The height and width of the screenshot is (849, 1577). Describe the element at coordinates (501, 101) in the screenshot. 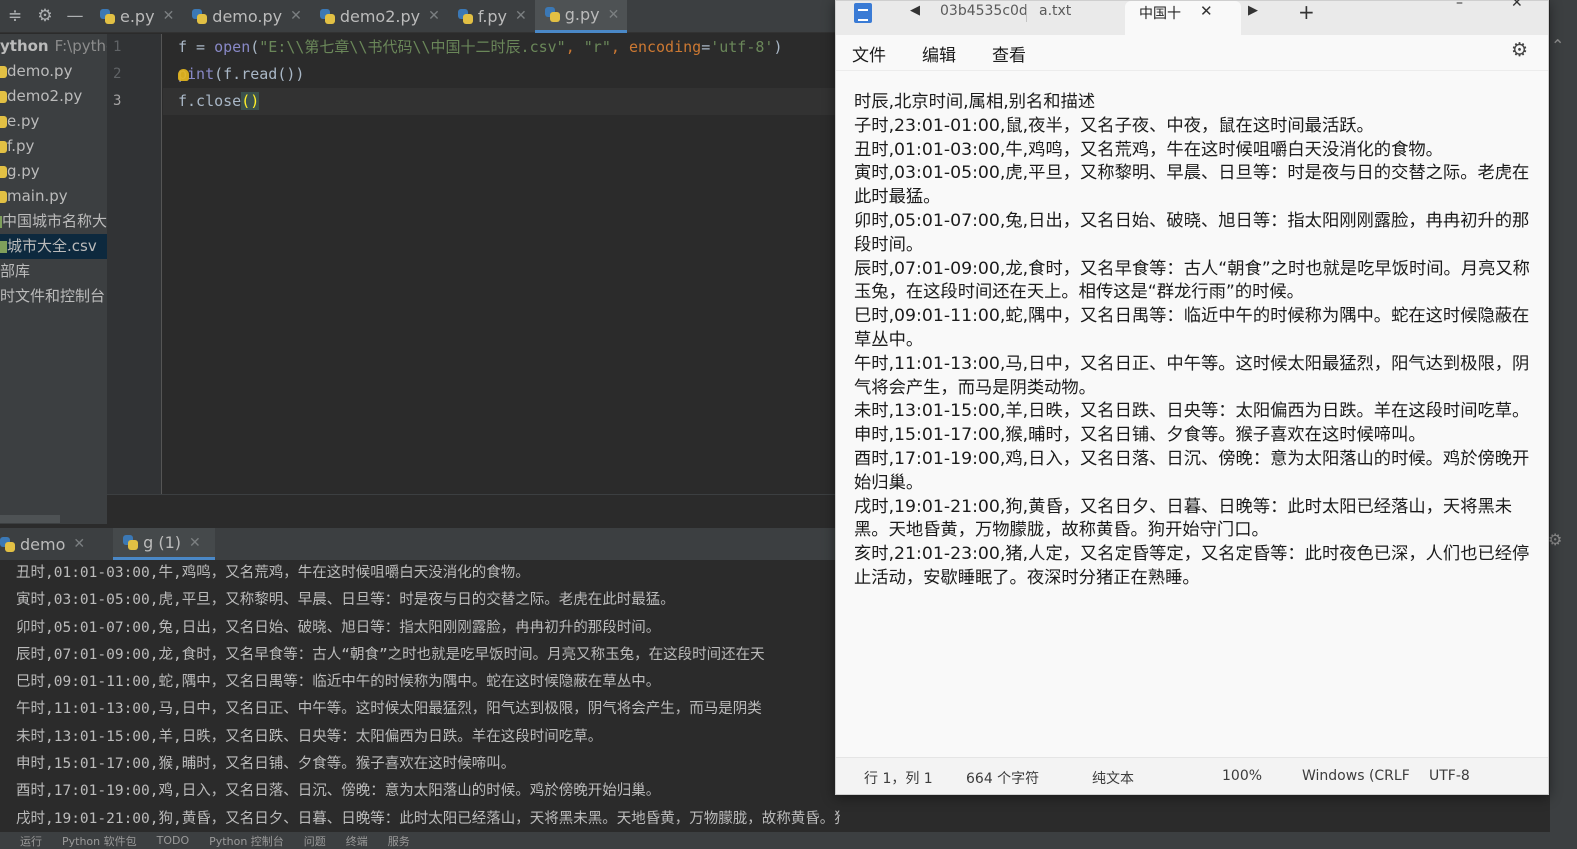

I see `code-line: f.close()` at that location.